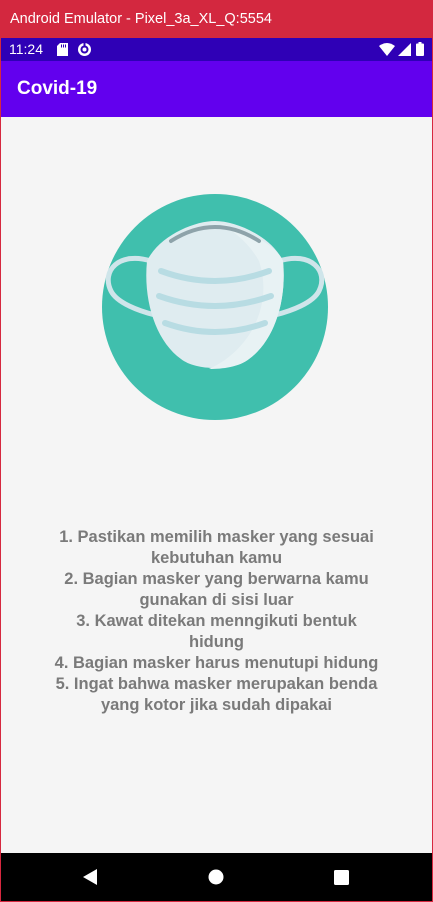 The width and height of the screenshot is (433, 902). I want to click on status-time: 11:24, so click(26, 49).